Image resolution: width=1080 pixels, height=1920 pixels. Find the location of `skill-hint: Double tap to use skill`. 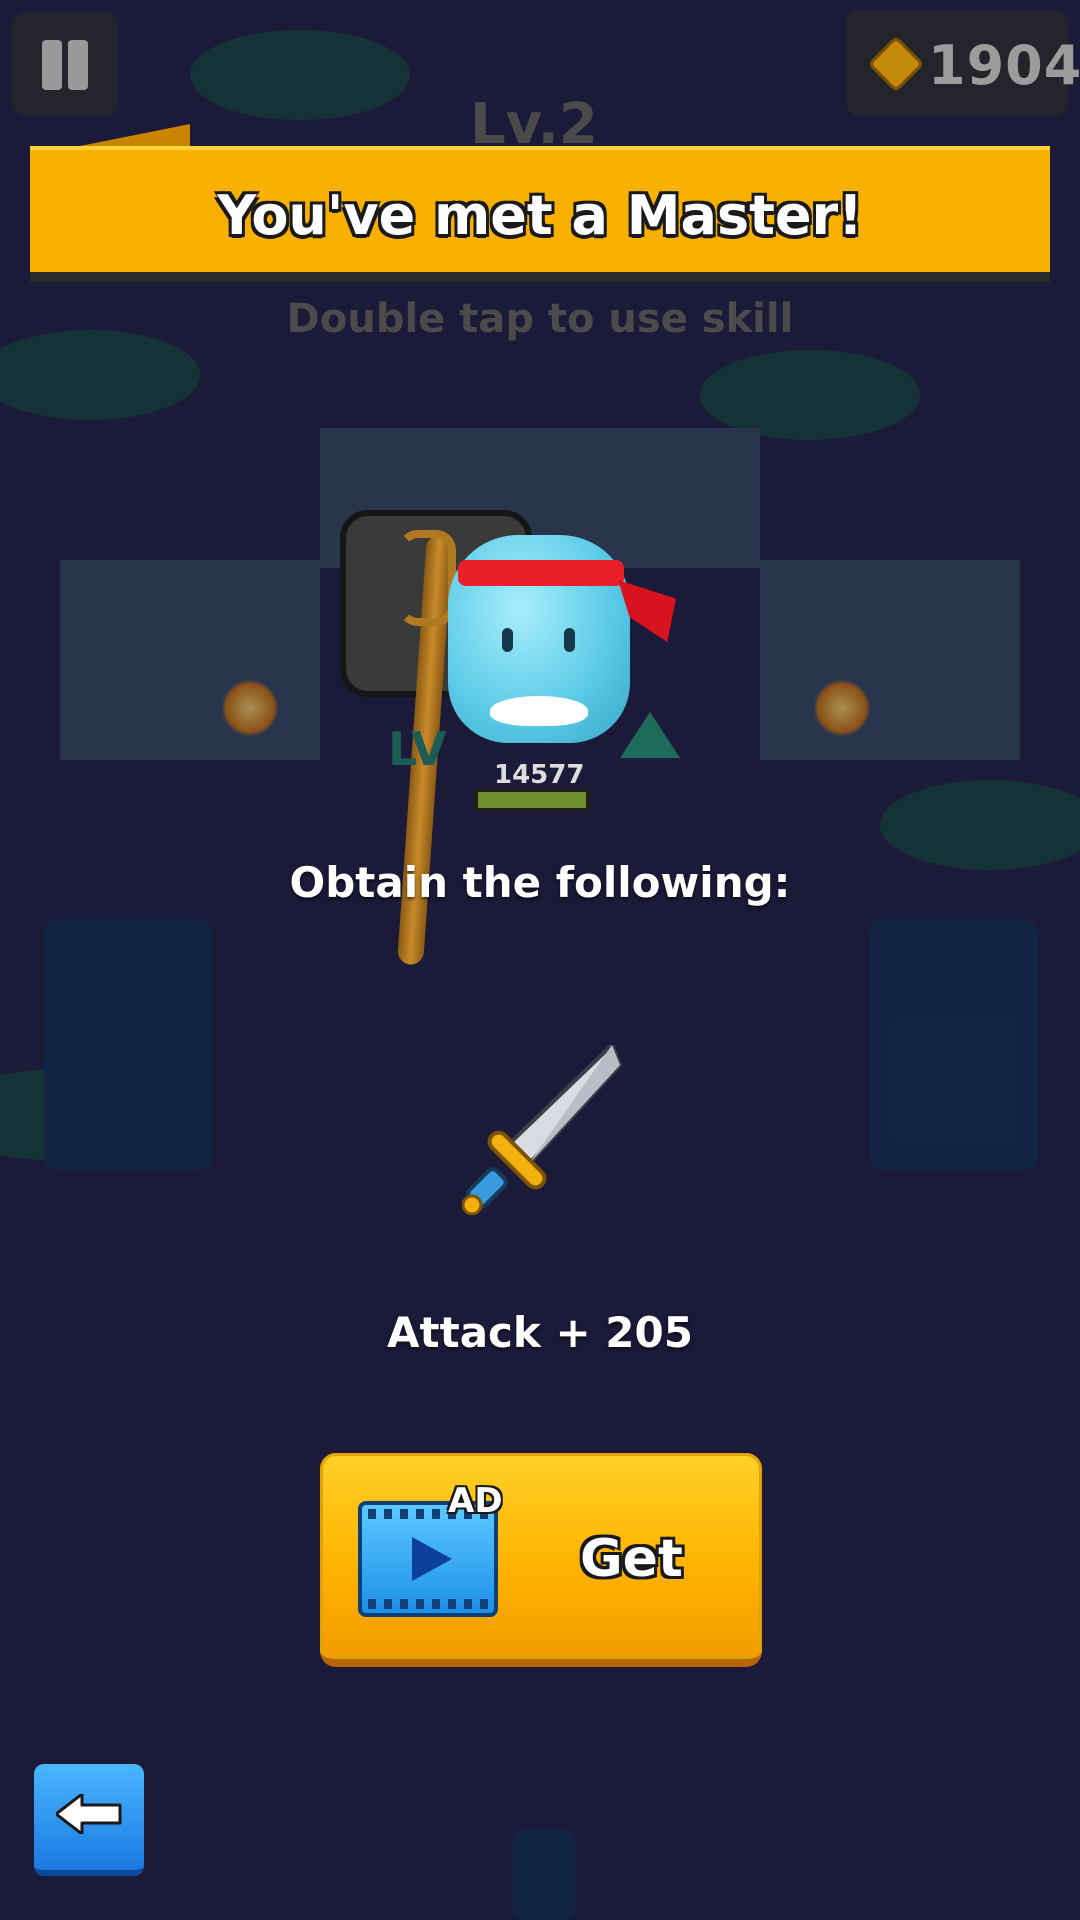

skill-hint: Double tap to use skill is located at coordinates (540, 319).